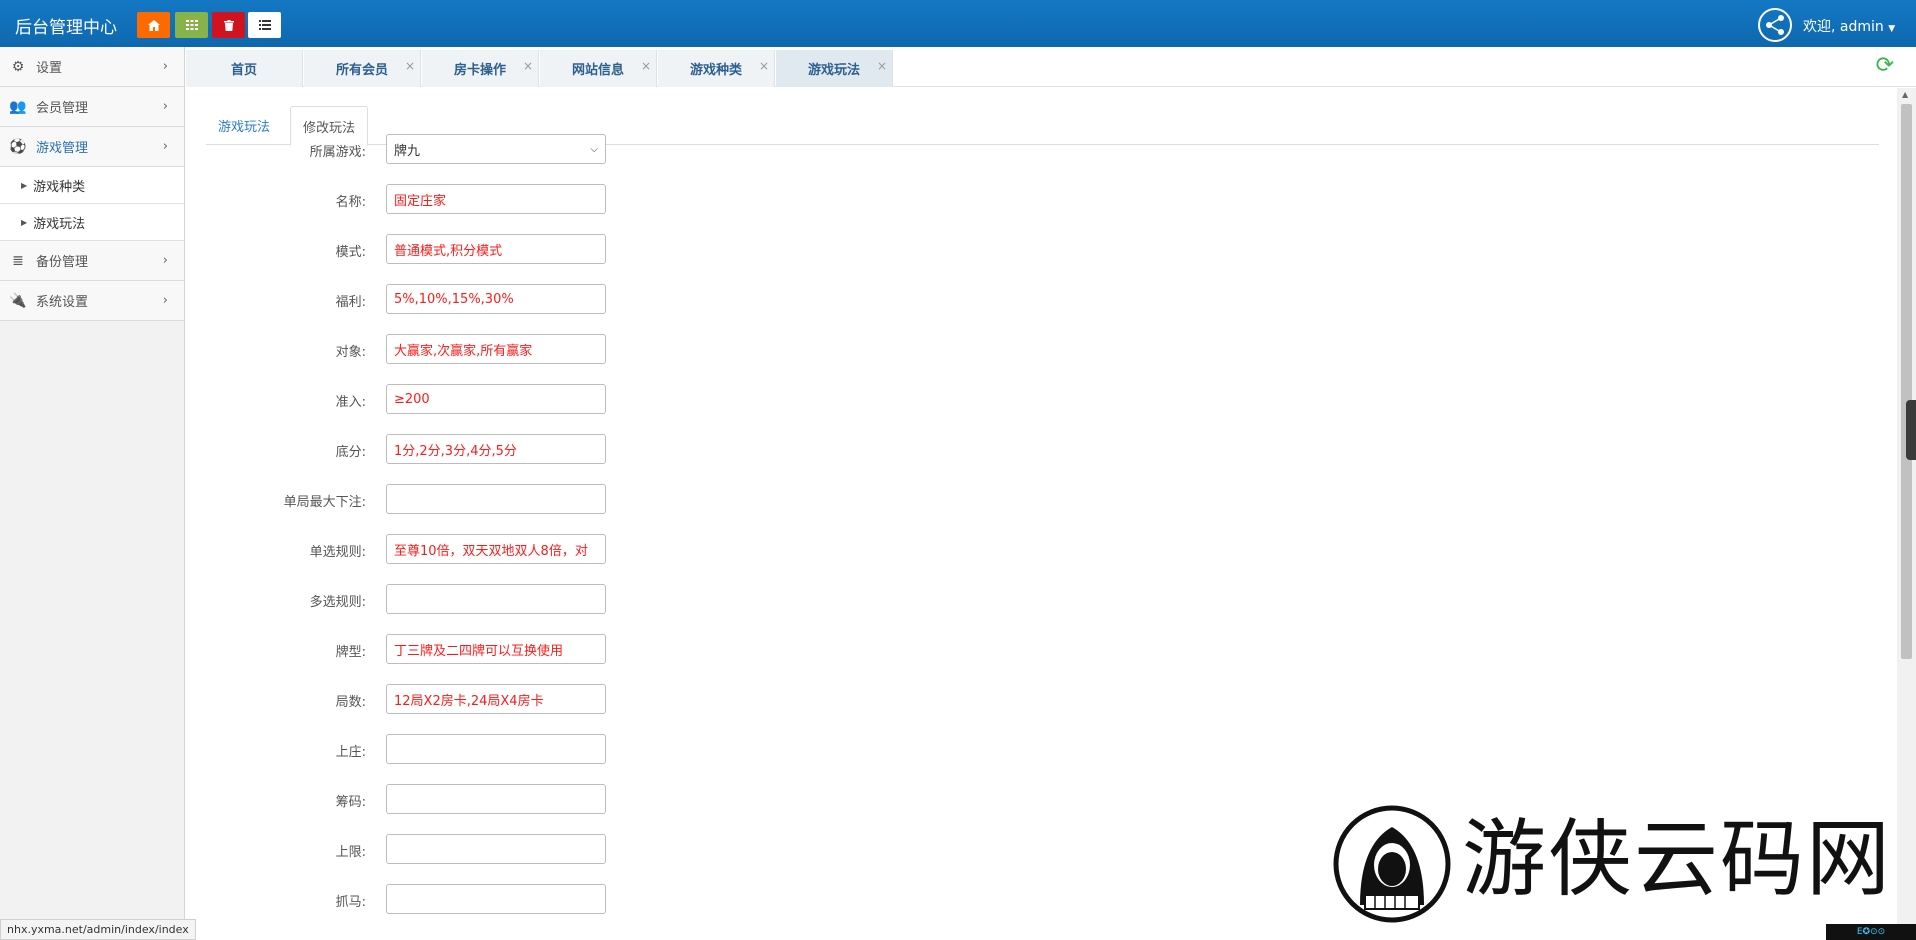 Image resolution: width=1916 pixels, height=940 pixels. I want to click on rounds-input: 12局X2房卡,24局X4房卡, so click(496, 699).